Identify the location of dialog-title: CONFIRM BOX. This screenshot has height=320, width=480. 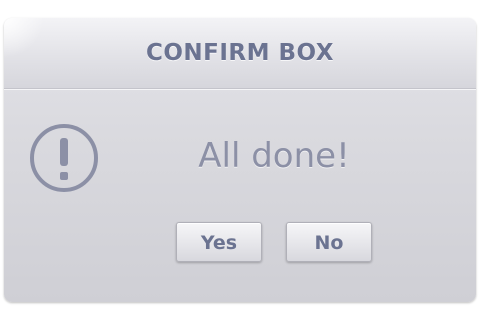
(240, 53).